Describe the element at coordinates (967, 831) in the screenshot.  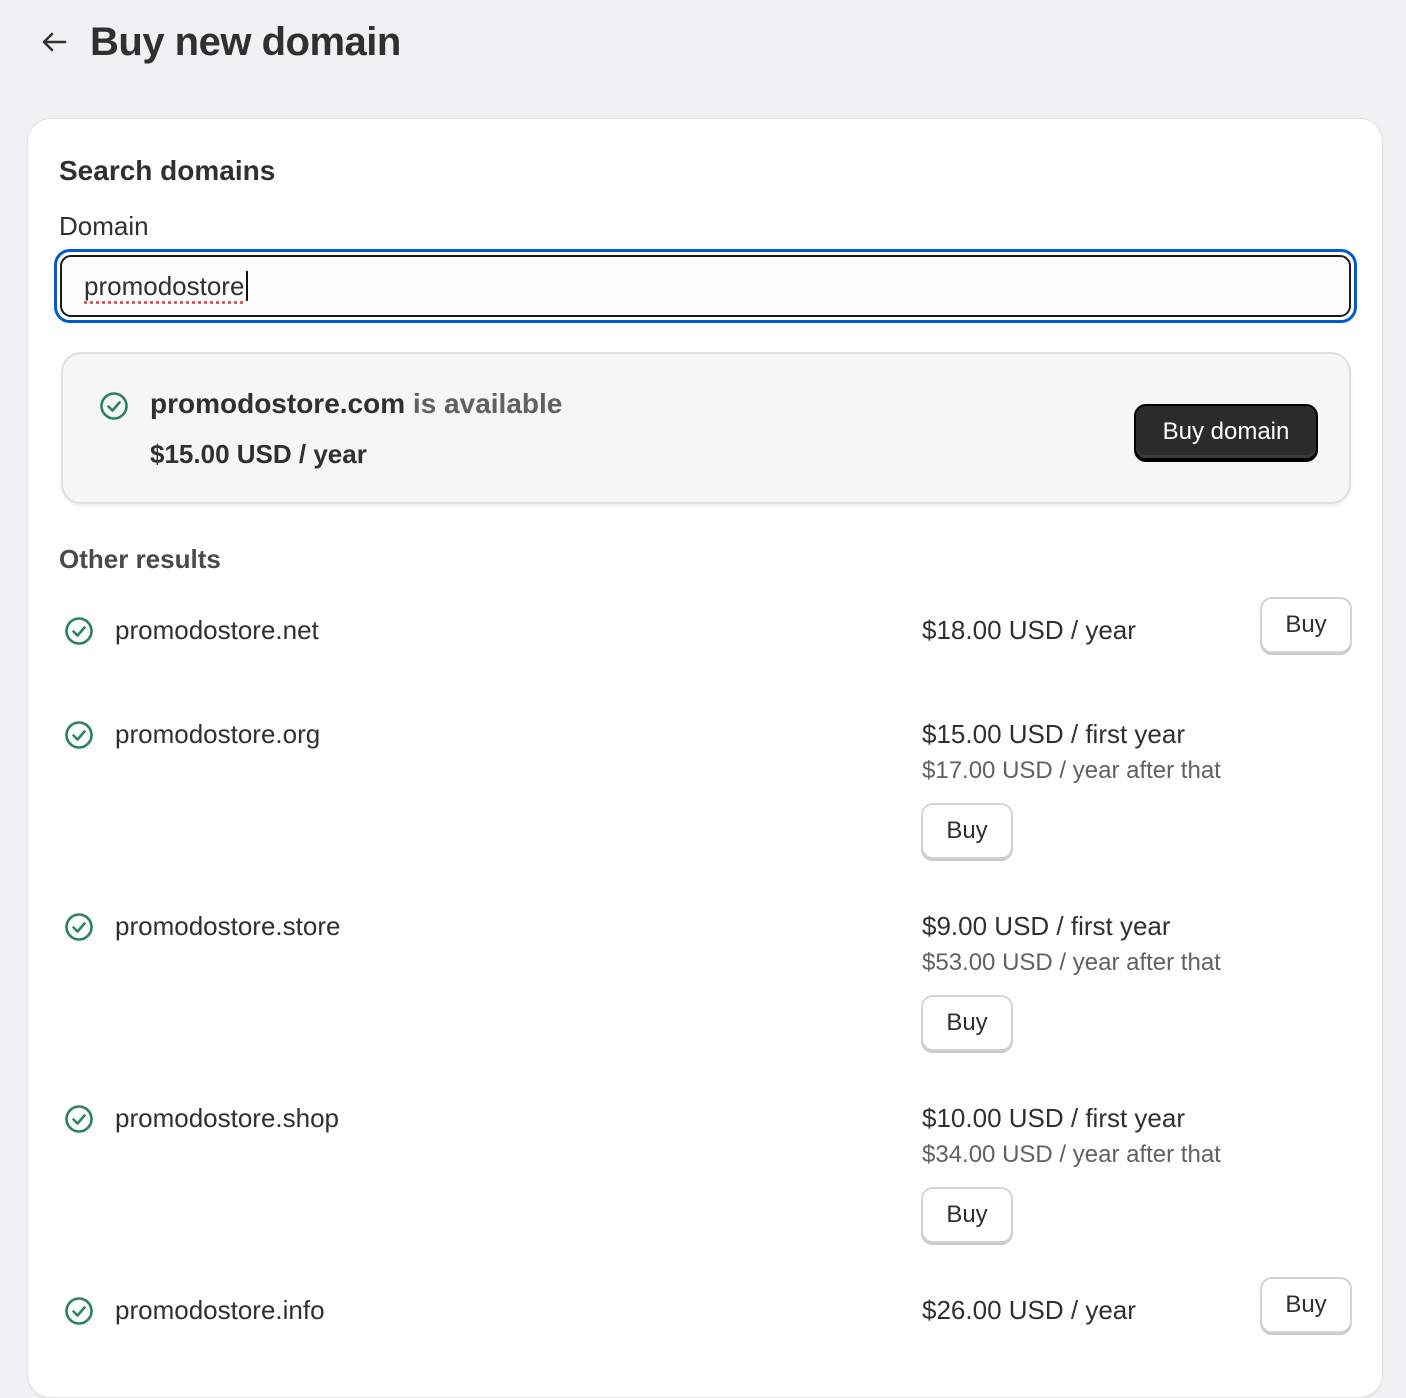
I see `buy-button-org: Buy` at that location.